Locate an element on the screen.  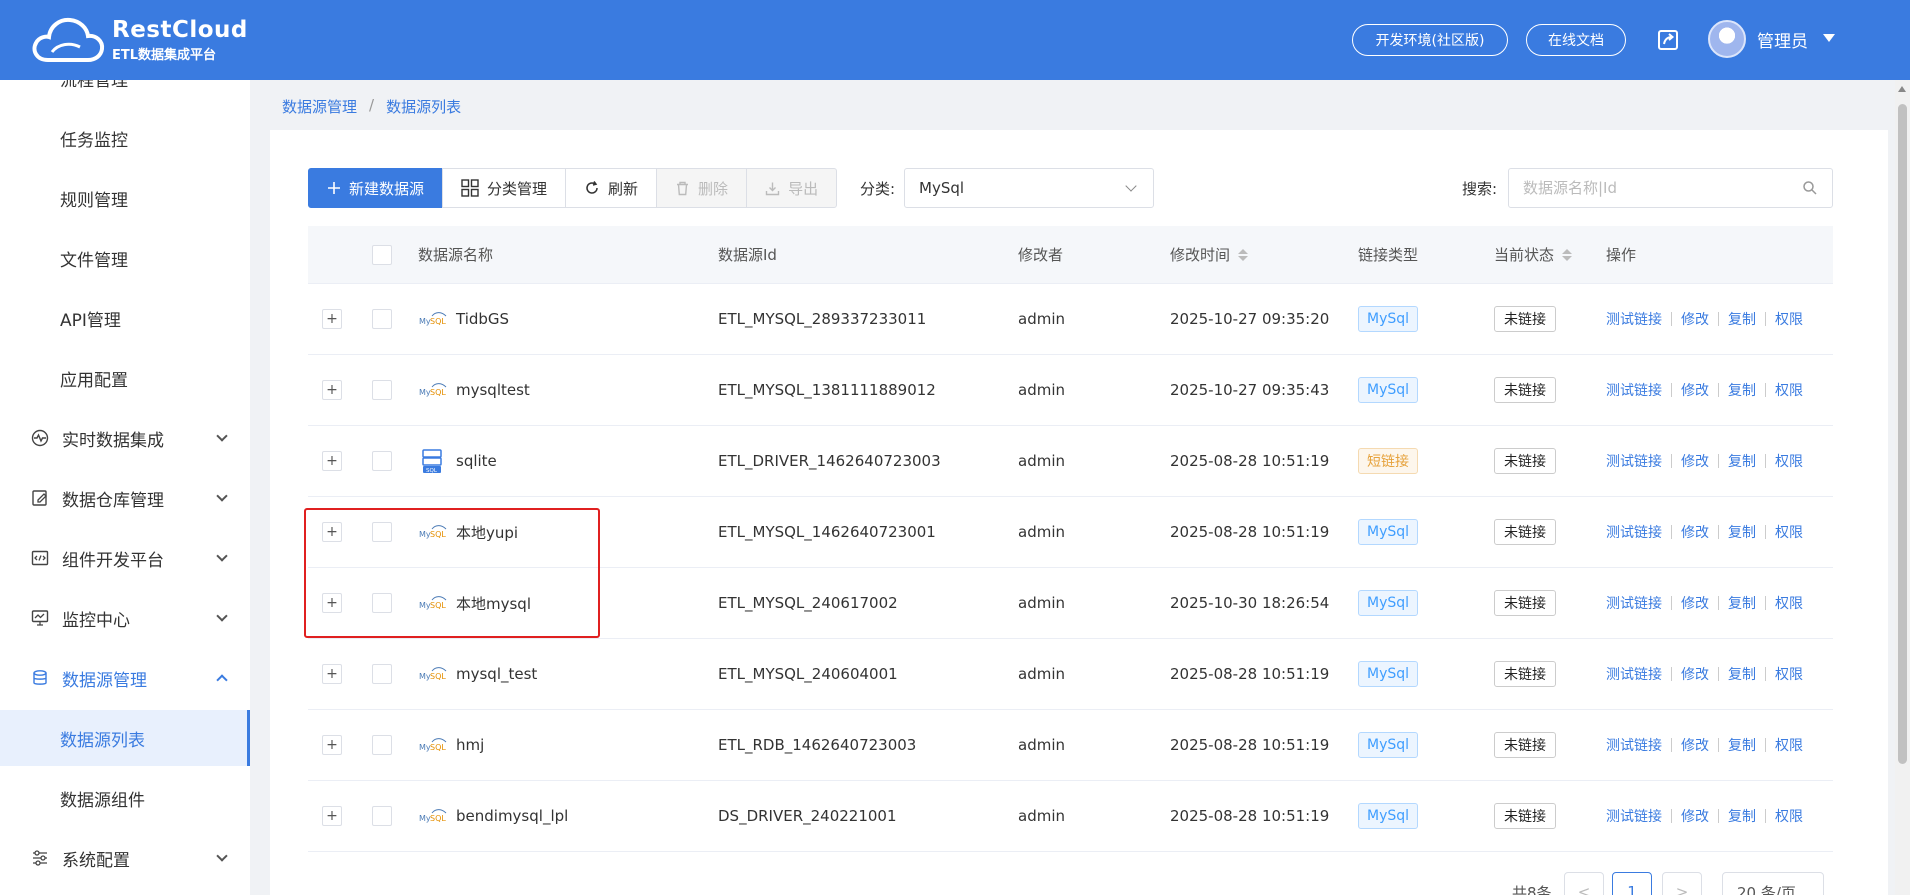
category-select: MySql is located at coordinates (1029, 188).